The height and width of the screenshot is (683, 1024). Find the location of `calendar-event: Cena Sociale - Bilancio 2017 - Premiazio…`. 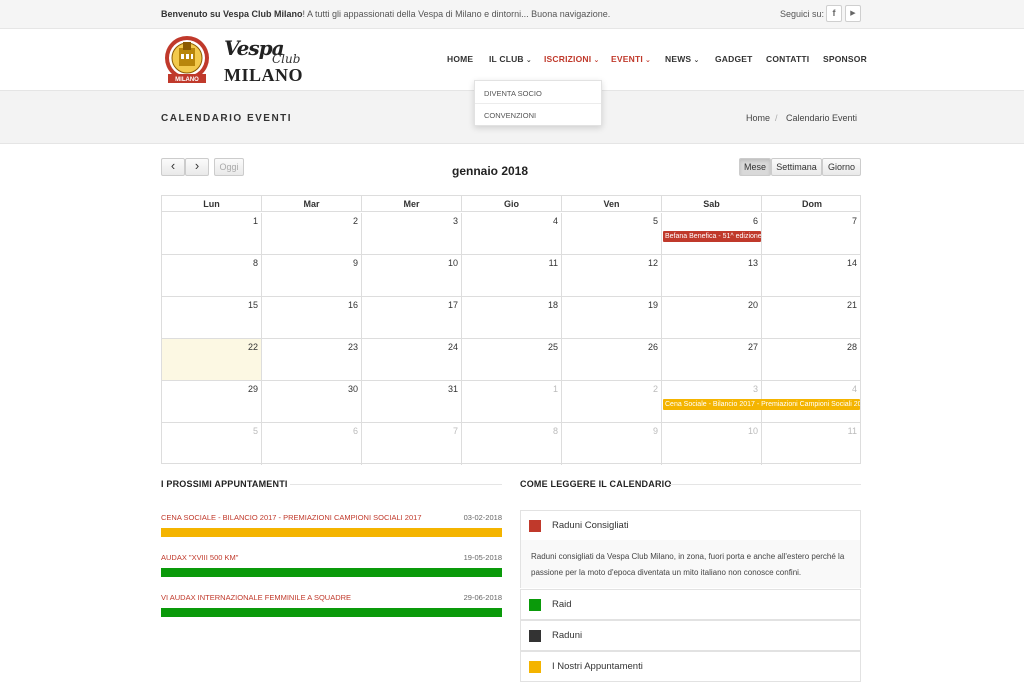

calendar-event: Cena Sociale - Bilancio 2017 - Premiazio… is located at coordinates (761, 404).